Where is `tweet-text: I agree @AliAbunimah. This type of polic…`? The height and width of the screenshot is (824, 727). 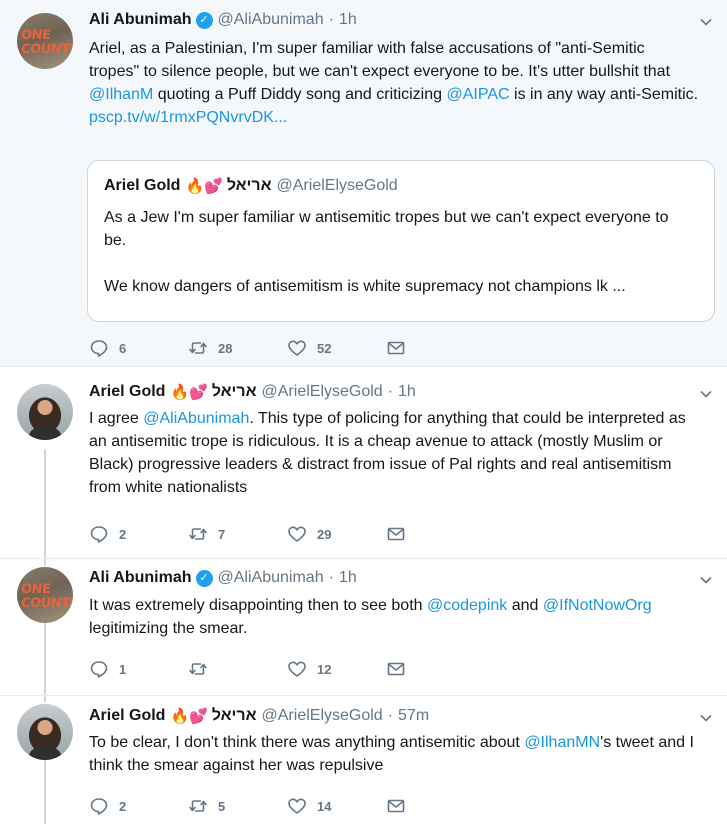
tweet-text: I agree @AliAbunimah. This type of polic… is located at coordinates (394, 453).